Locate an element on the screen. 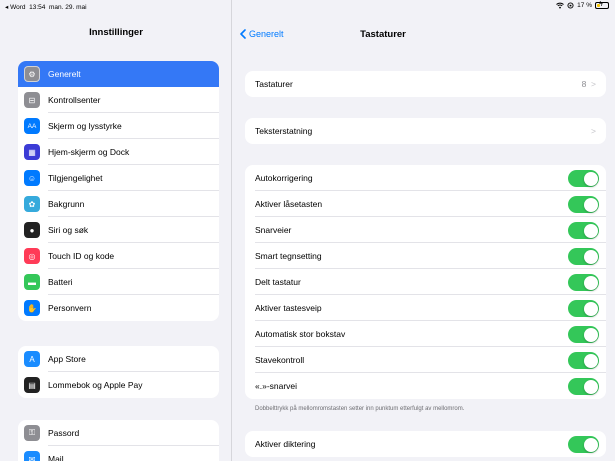 The width and height of the screenshot is (615, 461). sidebar-item-label: Touch ID og kode is located at coordinates (81, 256).